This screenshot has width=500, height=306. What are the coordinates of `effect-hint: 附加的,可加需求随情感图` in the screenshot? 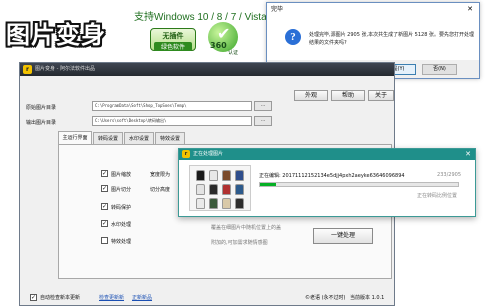 It's located at (239, 243).